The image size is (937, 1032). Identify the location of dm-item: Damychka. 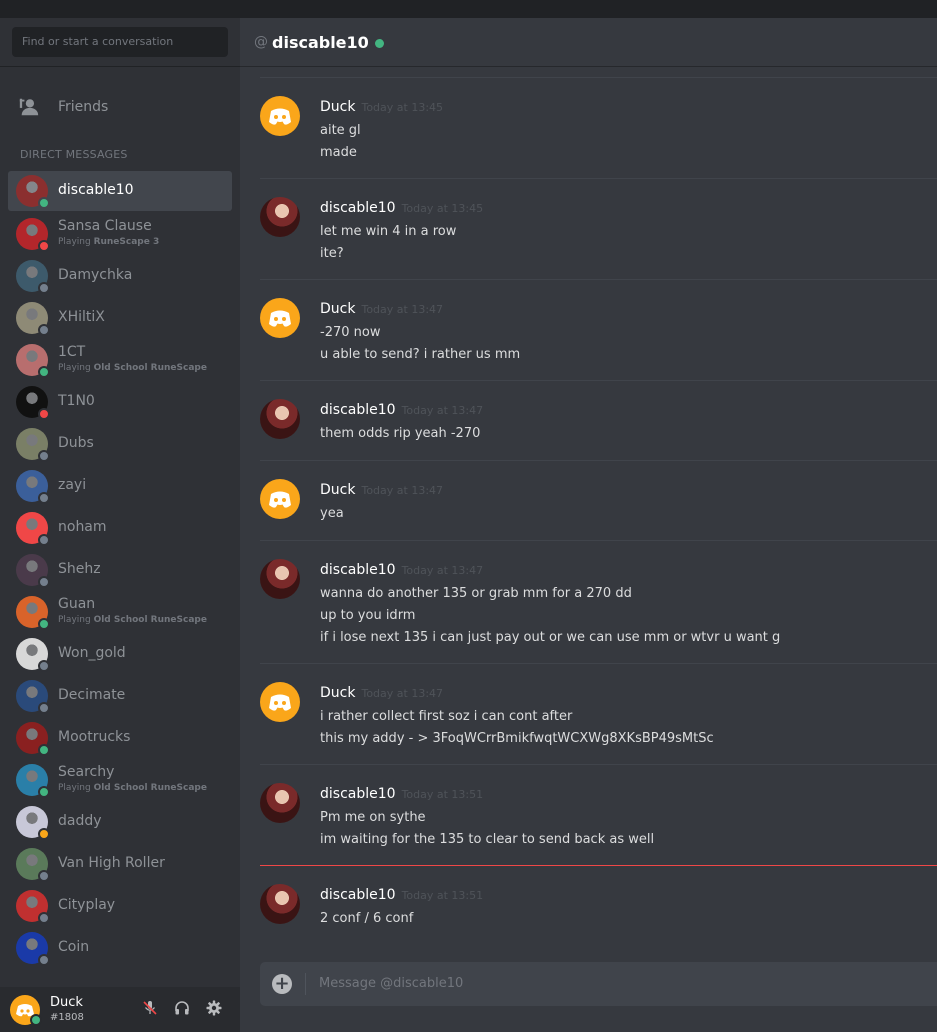
(120, 276).